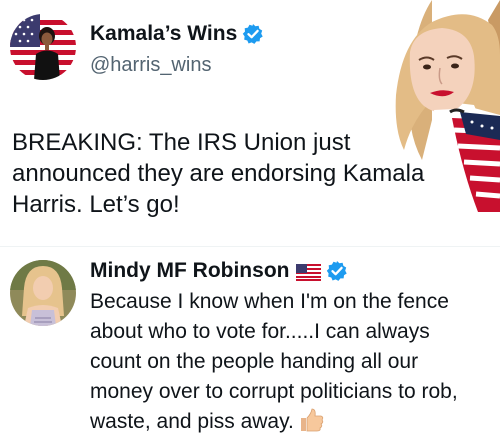 This screenshot has width=500, height=441. What do you see at coordinates (43, 293) in the screenshot?
I see `avatar-mindy-robinson` at bounding box center [43, 293].